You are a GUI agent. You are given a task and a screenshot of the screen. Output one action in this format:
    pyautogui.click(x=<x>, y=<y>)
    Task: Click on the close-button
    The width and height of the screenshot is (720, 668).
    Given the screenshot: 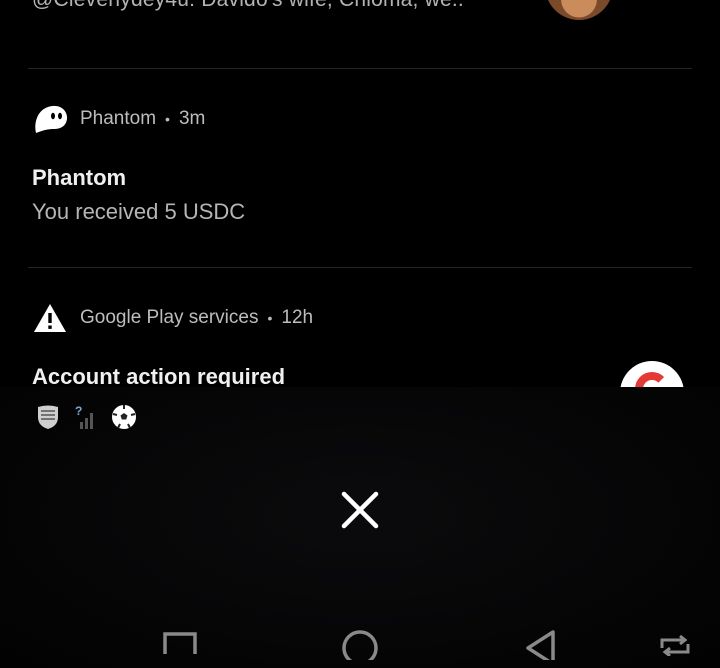 What is the action you would take?
    pyautogui.click(x=360, y=510)
    